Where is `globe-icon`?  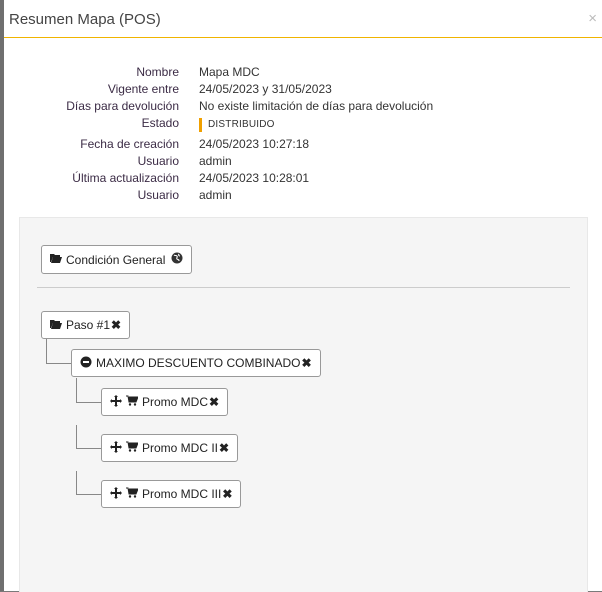
globe-icon is located at coordinates (177, 259).